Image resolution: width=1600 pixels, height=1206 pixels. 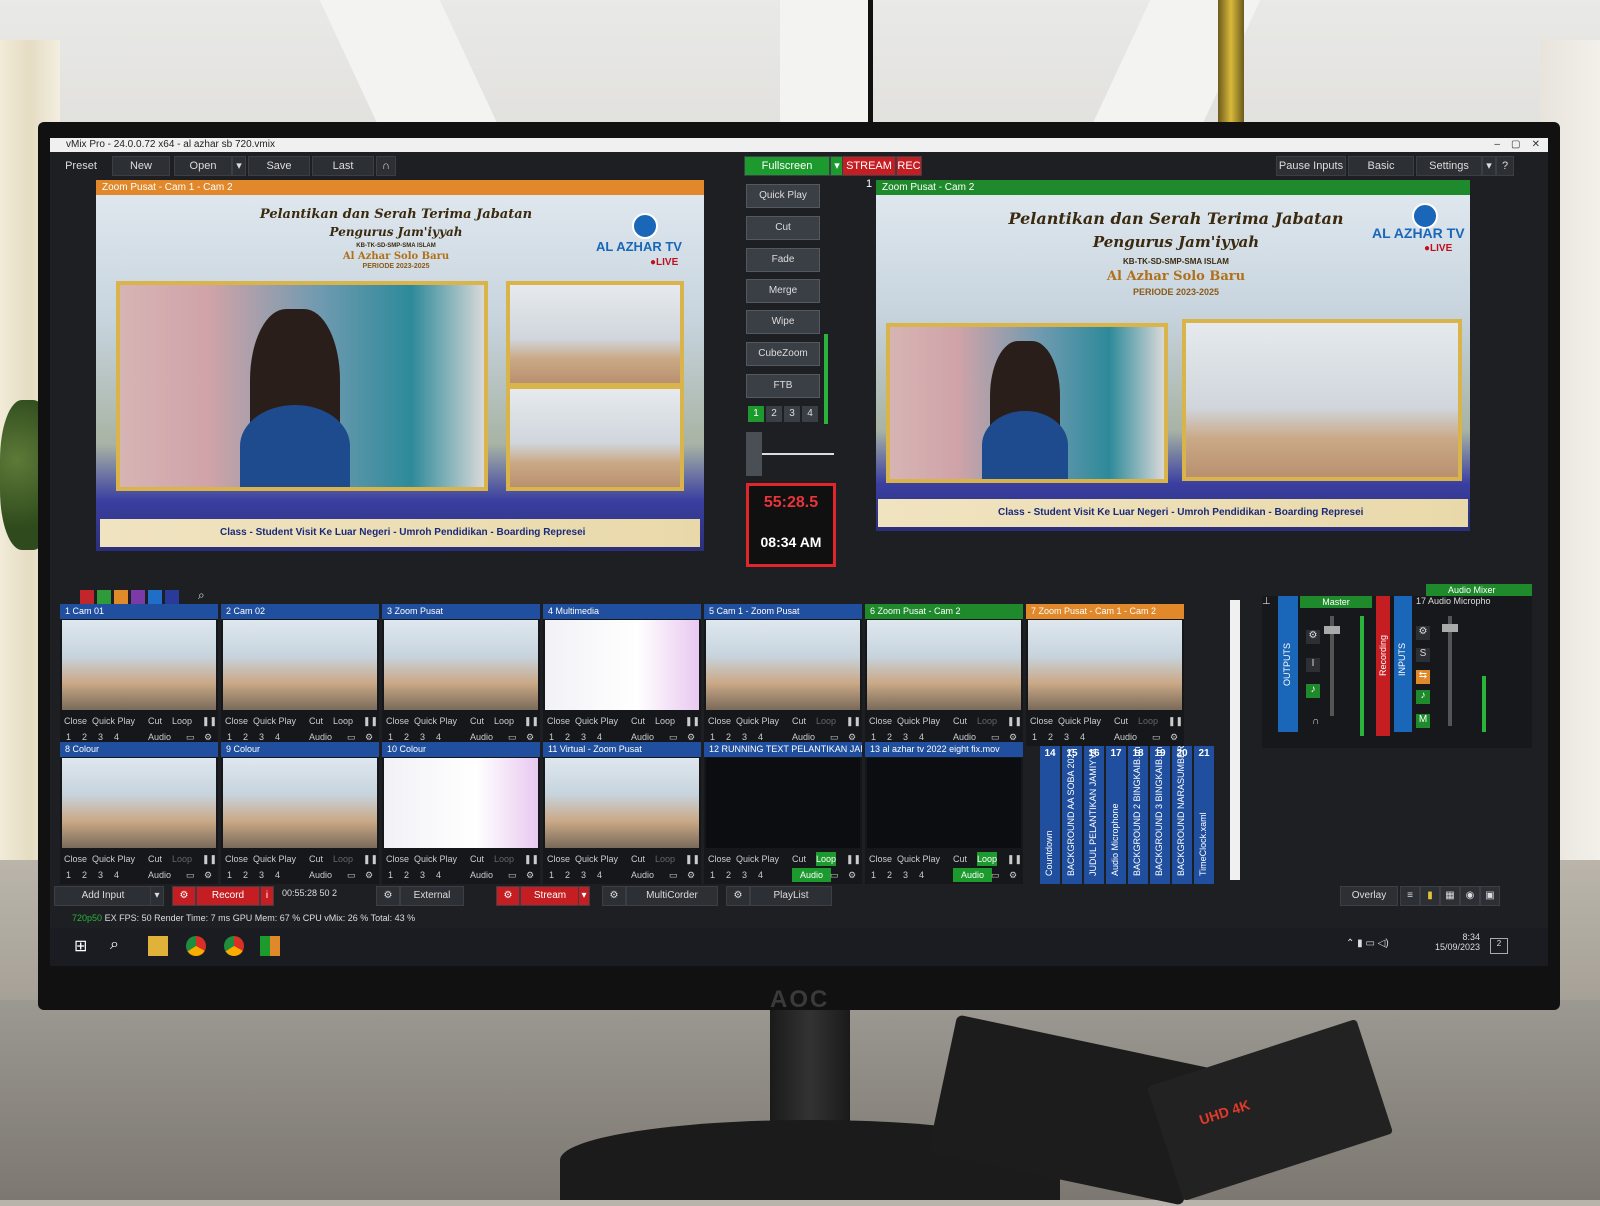 I want to click on windows-start-icon: ⊞, so click(x=84, y=946).